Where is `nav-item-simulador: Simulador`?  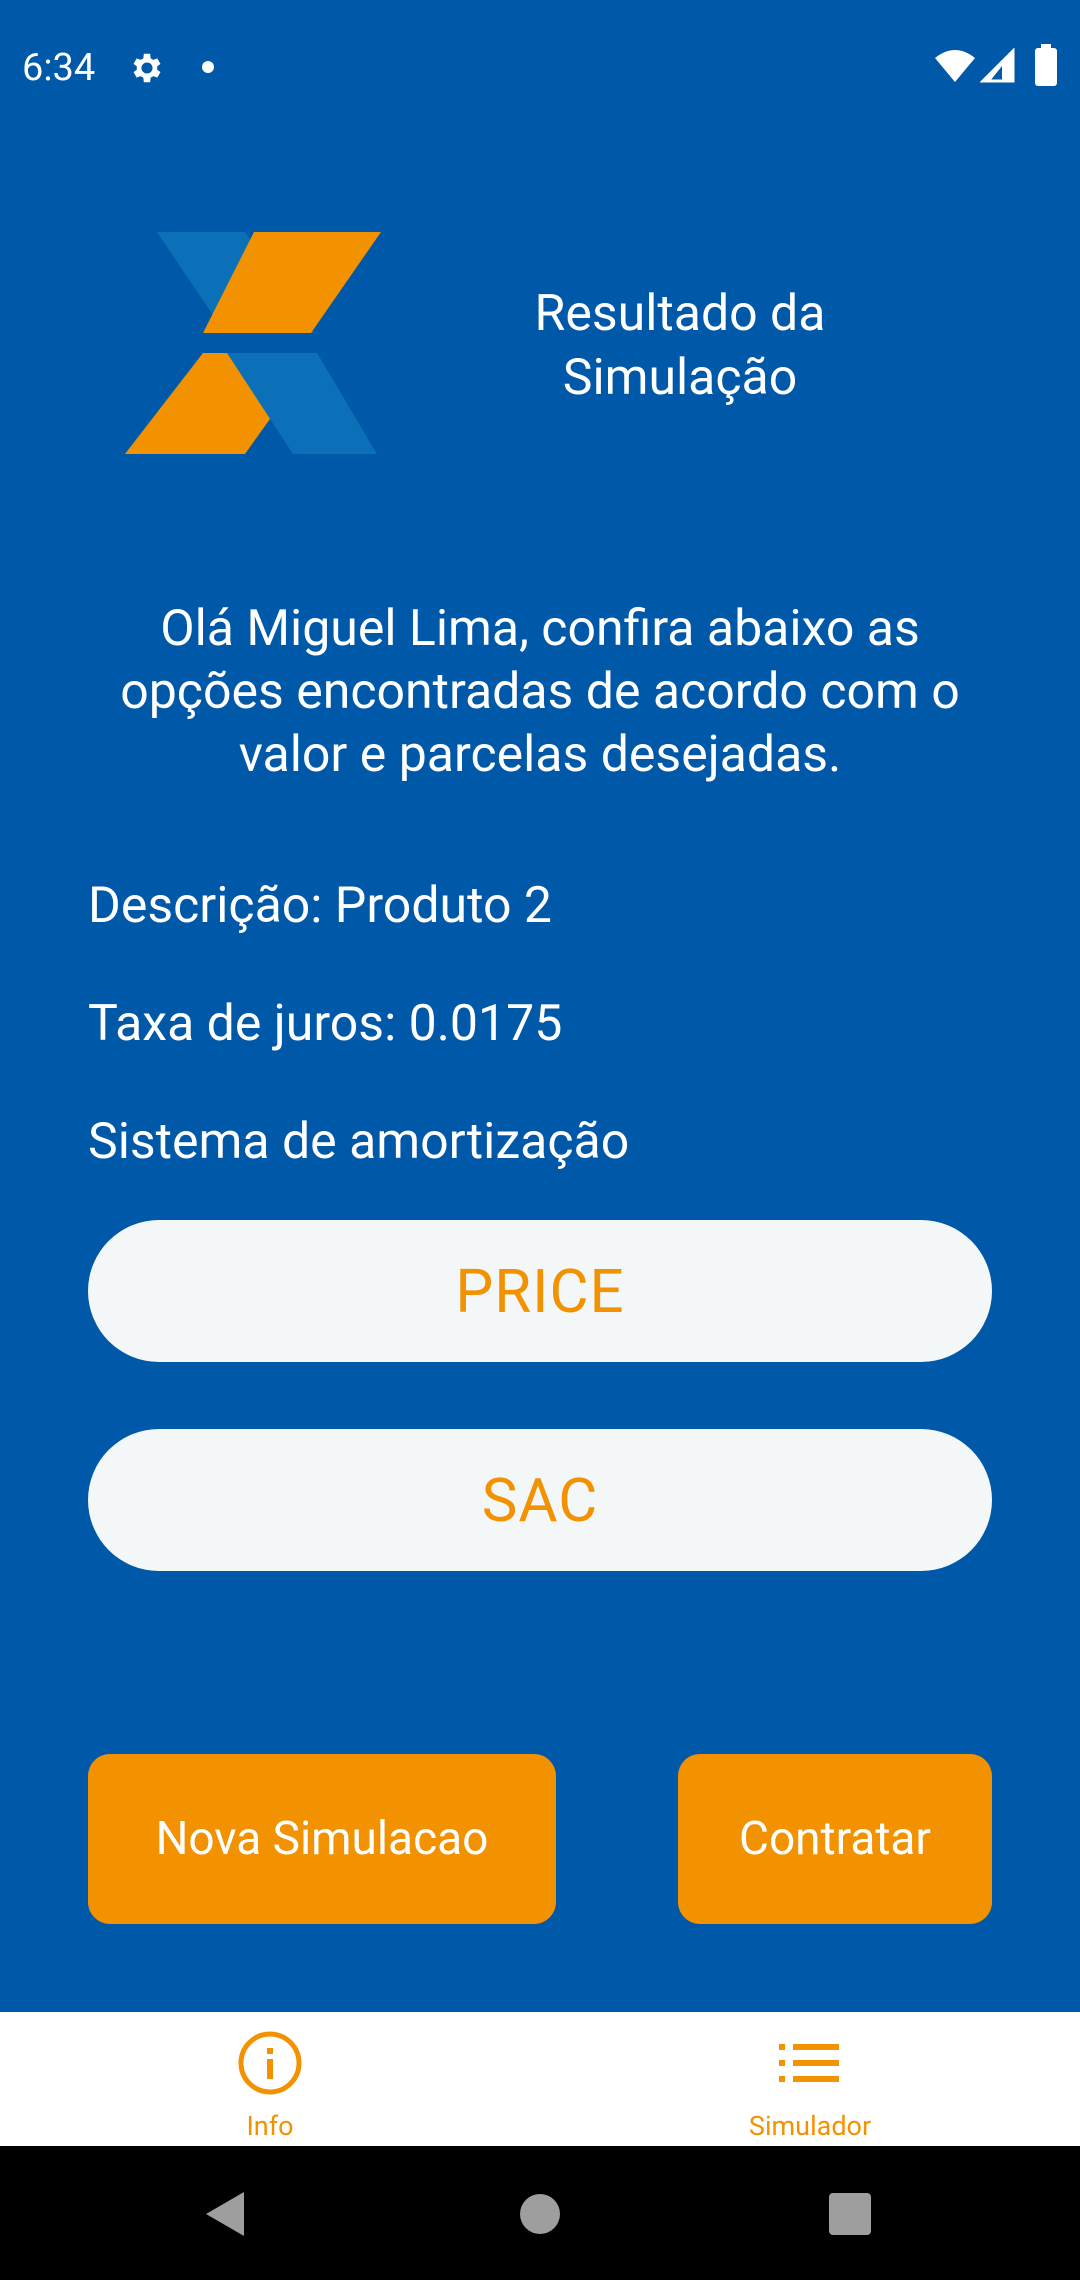
nav-item-simulador: Simulador is located at coordinates (810, 2079).